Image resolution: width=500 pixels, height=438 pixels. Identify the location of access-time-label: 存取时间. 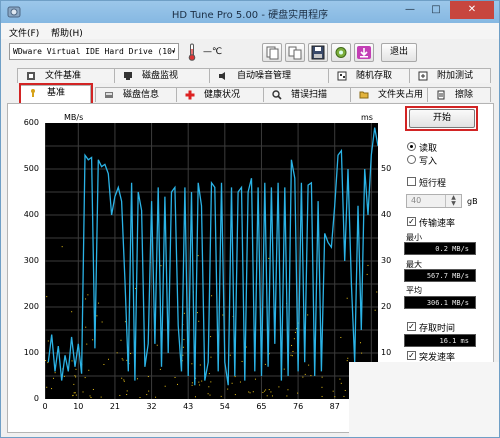
(437, 329).